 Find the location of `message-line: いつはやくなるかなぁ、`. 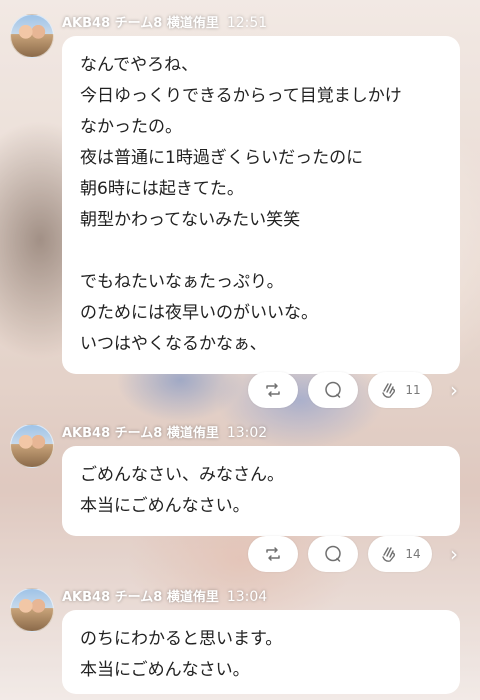

message-line: いつはやくなるかなぁ、 is located at coordinates (173, 344).